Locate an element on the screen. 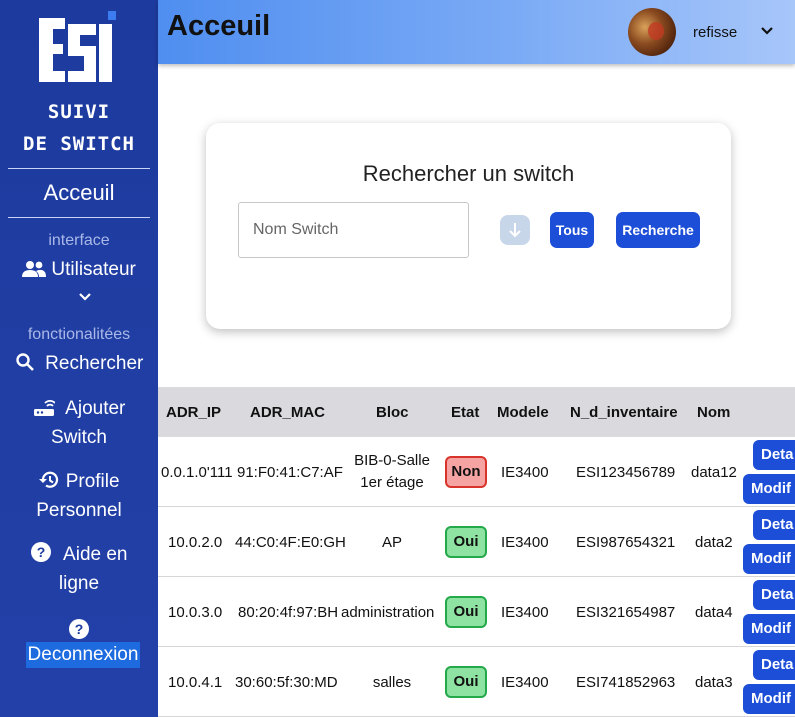 The width and height of the screenshot is (795, 717). users-icon is located at coordinates (34, 269).